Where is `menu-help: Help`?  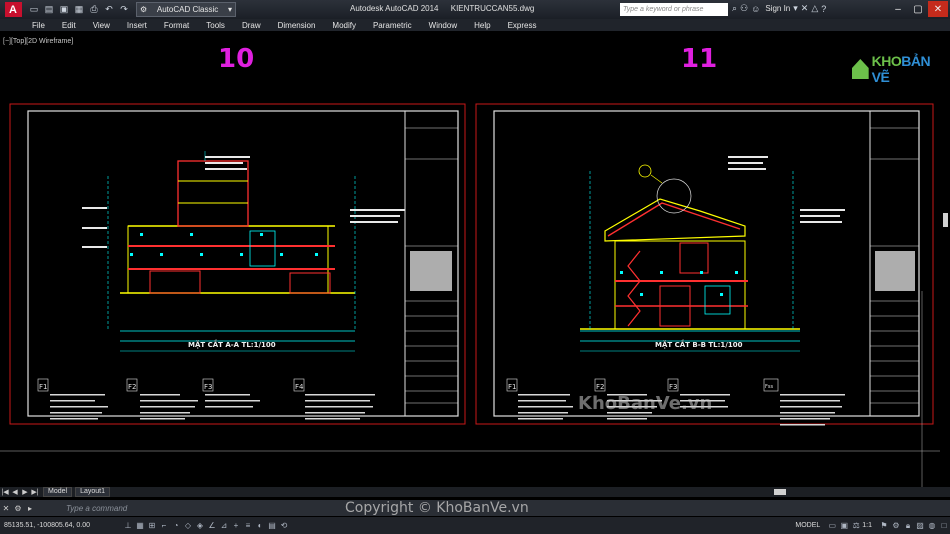
menu-help: Help is located at coordinates (480, 25).